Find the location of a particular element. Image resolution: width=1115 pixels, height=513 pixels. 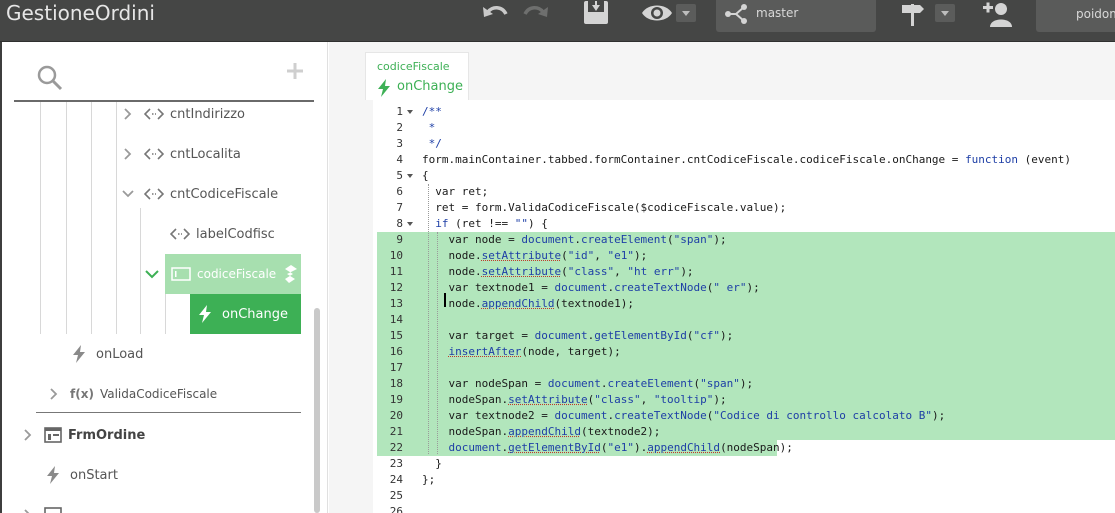

code-line: }; is located at coordinates (428, 480).